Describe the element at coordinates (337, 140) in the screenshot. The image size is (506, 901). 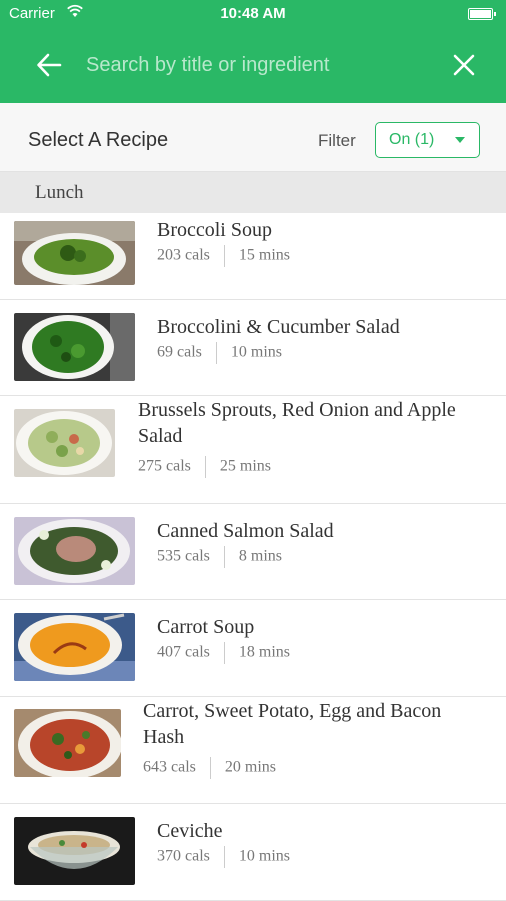
I see `filter-label: Filter` at that location.